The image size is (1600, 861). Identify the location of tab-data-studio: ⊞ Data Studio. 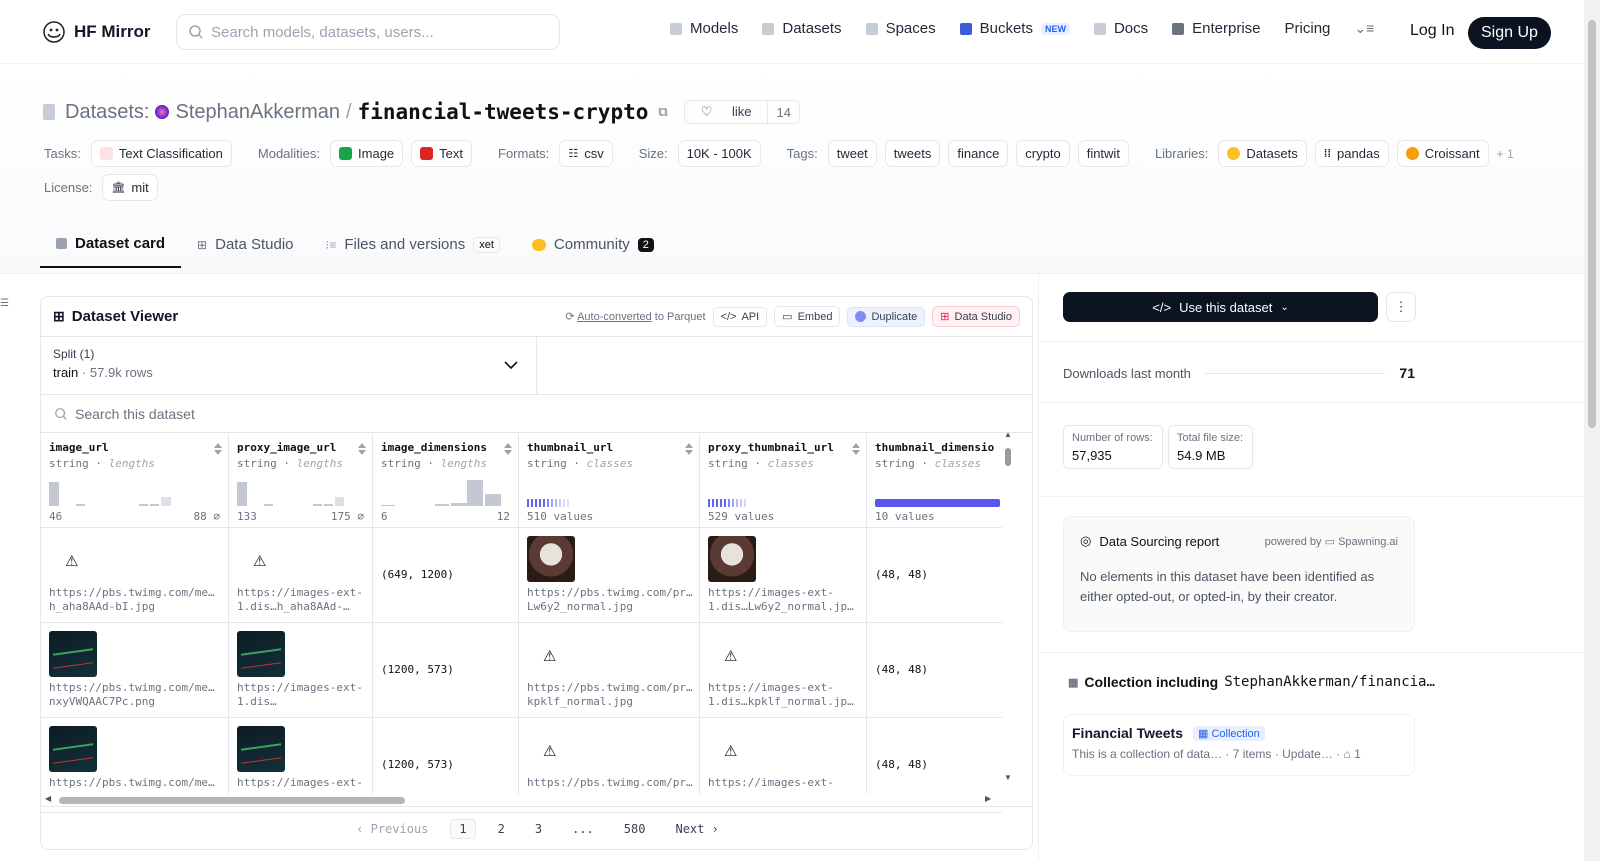
(245, 247).